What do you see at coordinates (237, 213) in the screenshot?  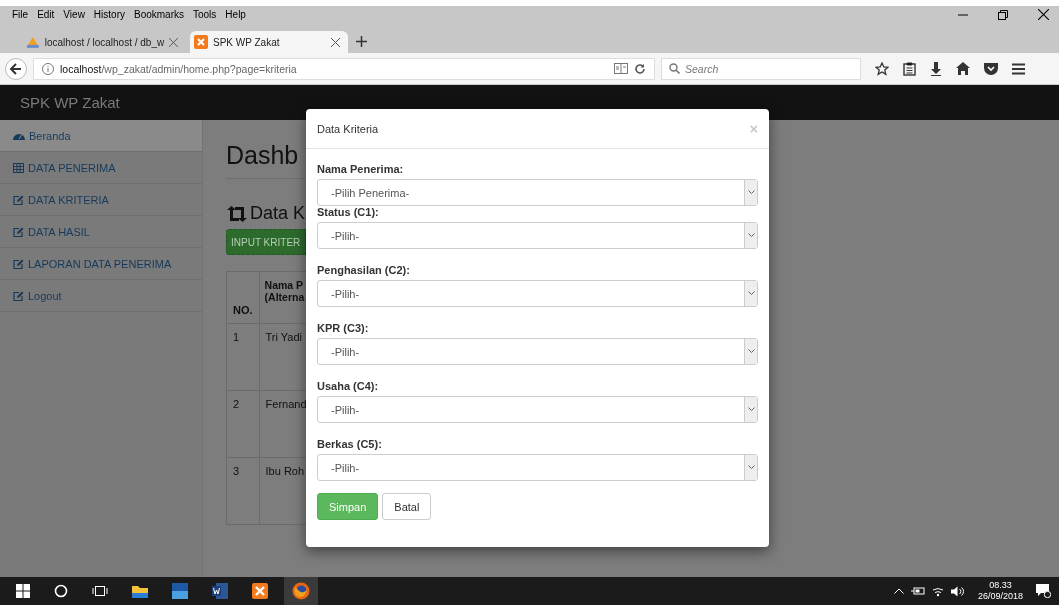 I see `retweet-icon` at bounding box center [237, 213].